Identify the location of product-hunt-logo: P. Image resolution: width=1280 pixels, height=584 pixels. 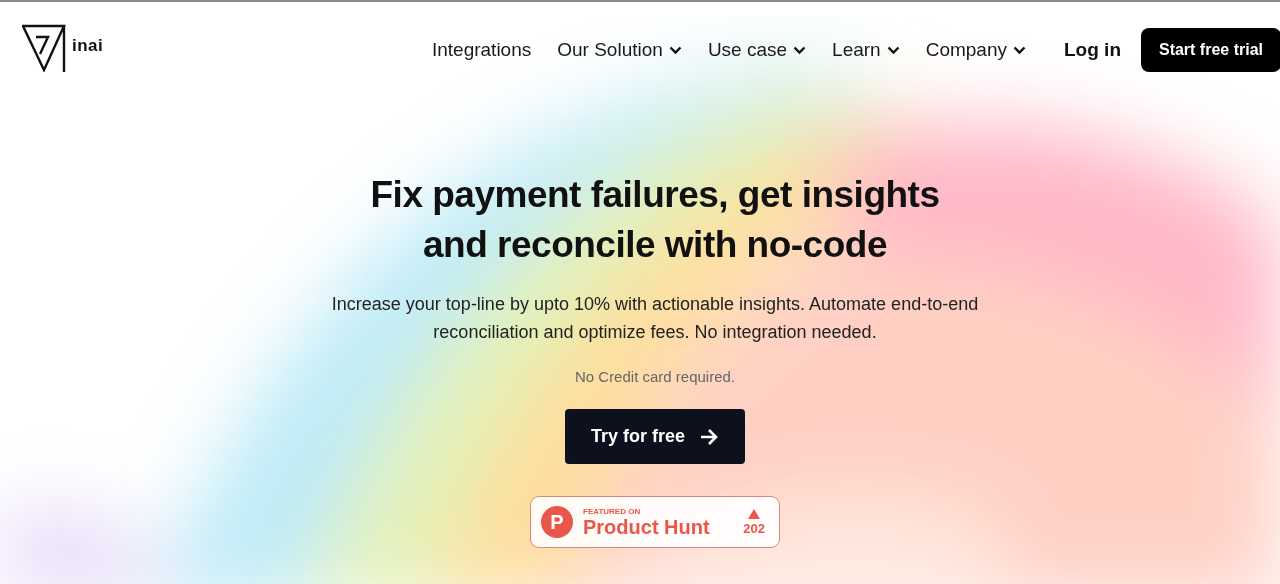
(557, 522).